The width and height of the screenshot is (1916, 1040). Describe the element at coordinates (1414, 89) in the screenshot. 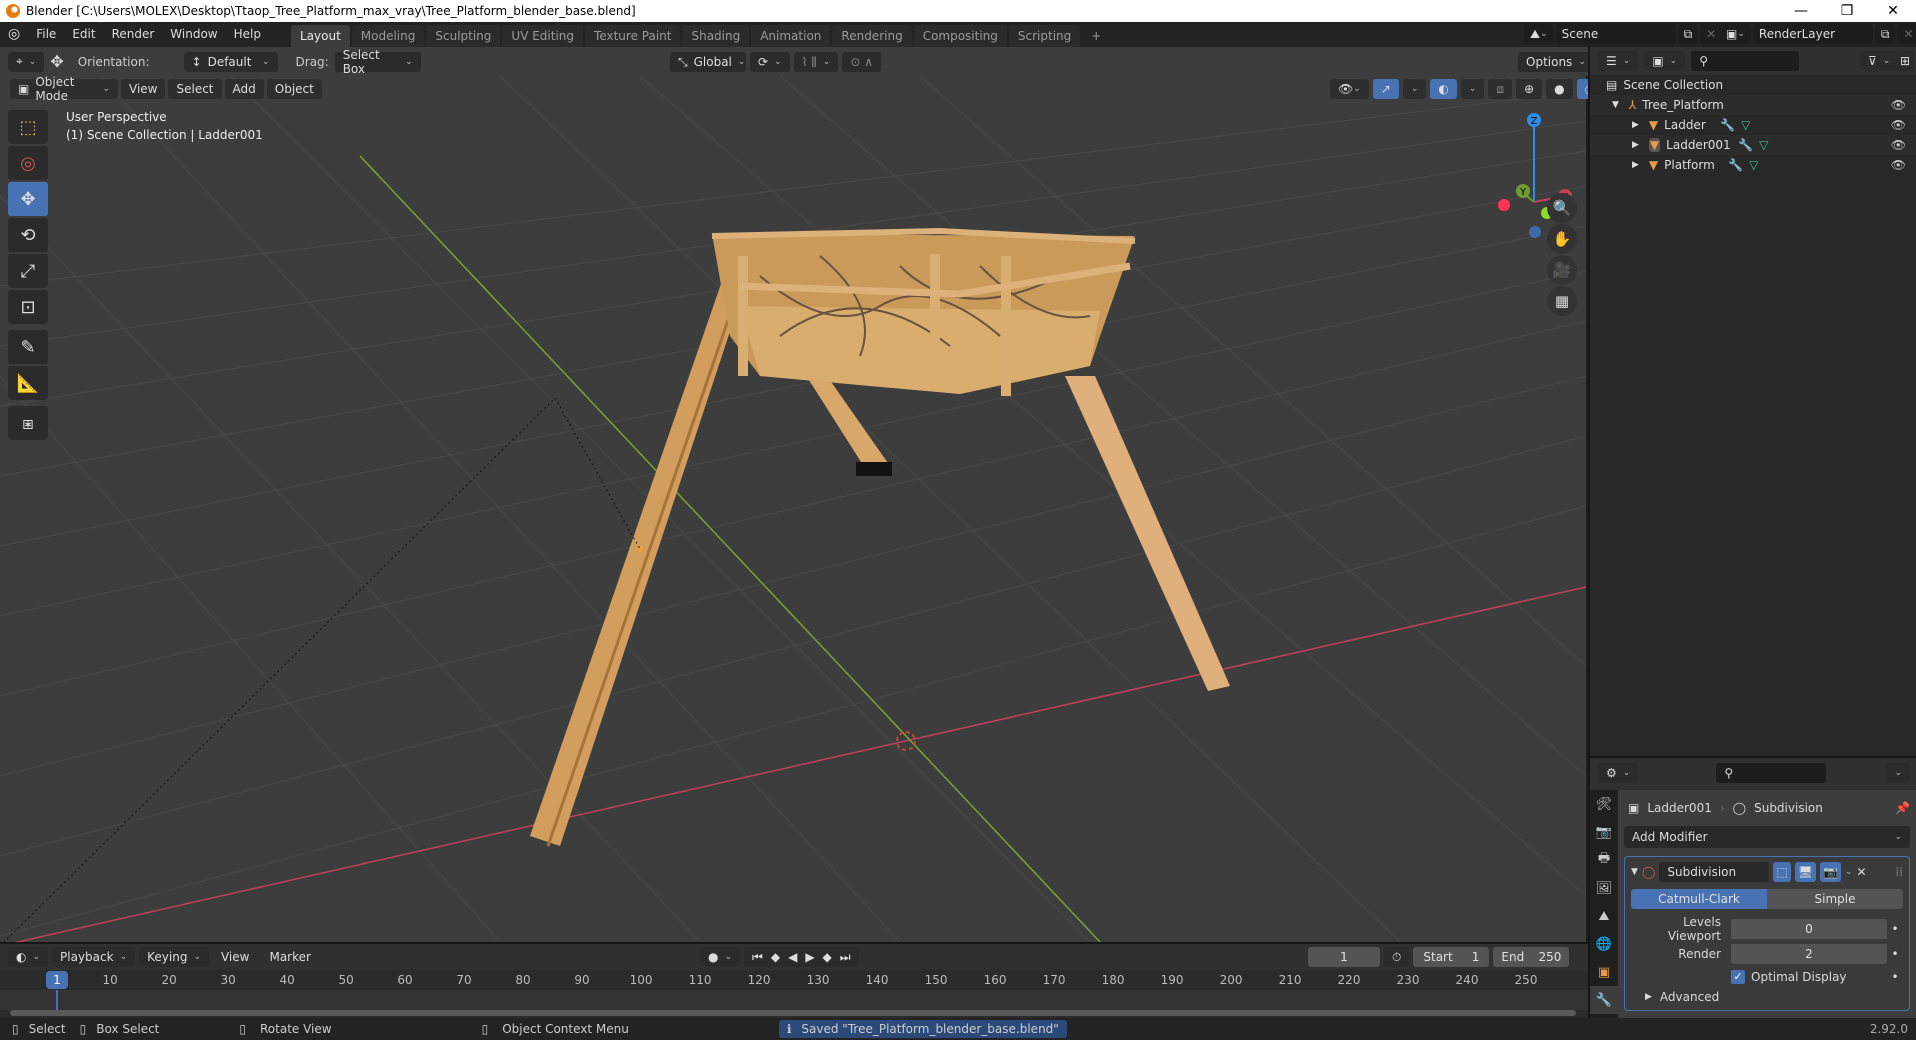

I see `gizmo-dropdown: ⌄` at that location.